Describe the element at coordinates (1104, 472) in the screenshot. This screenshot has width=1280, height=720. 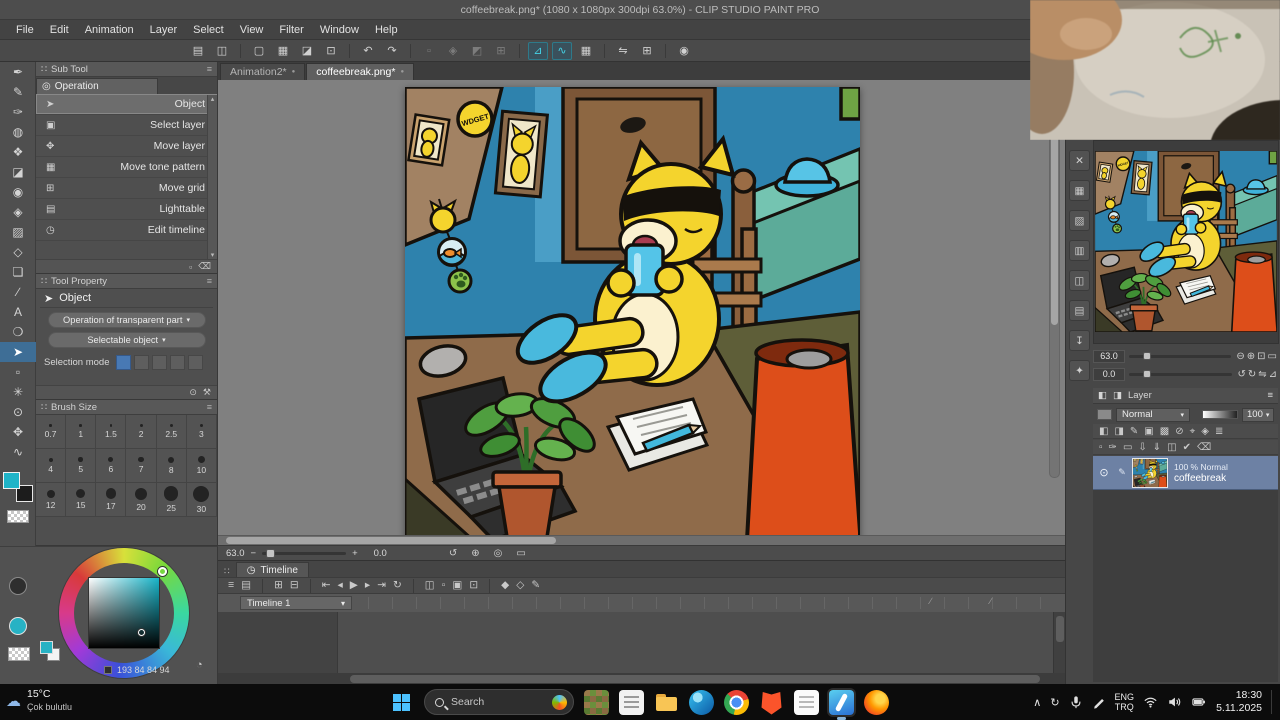
I see `layer-visibility-eye-icon: ⊙` at that location.